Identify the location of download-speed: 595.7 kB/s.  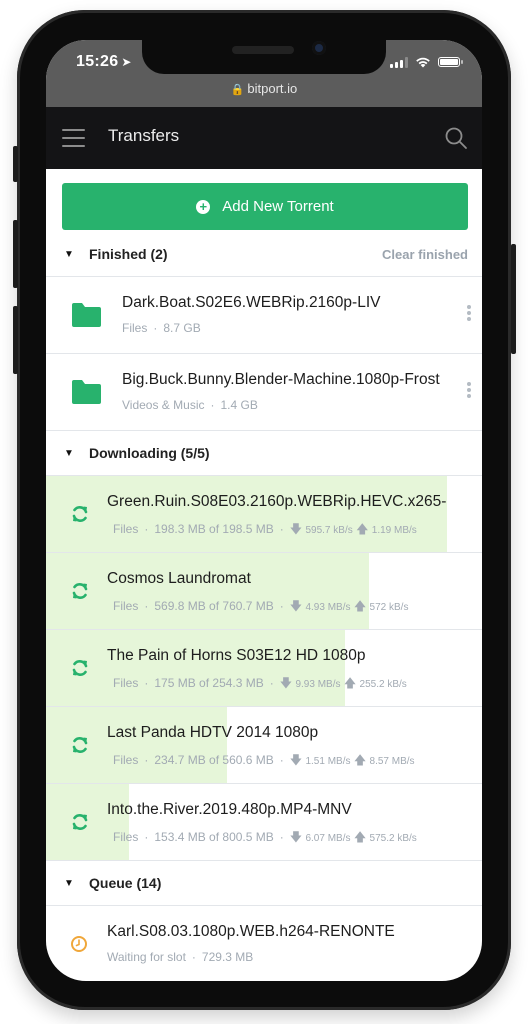
(329, 530).